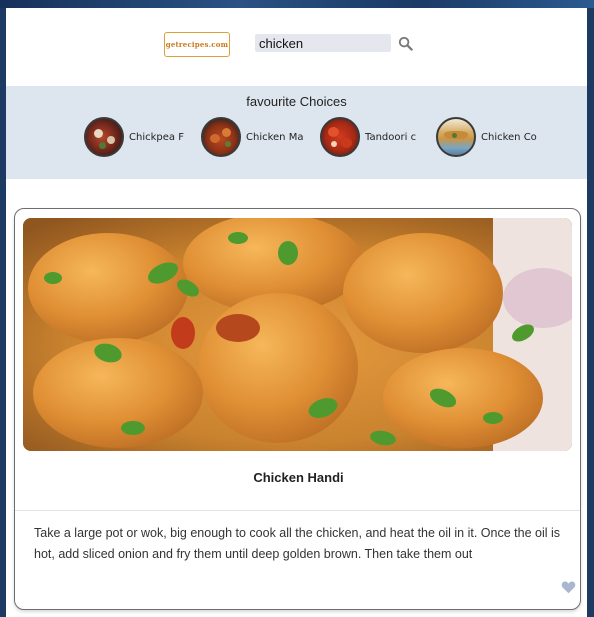 This screenshot has height=617, width=594. Describe the element at coordinates (391, 137) in the screenshot. I see `favourite-label: Tandoori c` at that location.